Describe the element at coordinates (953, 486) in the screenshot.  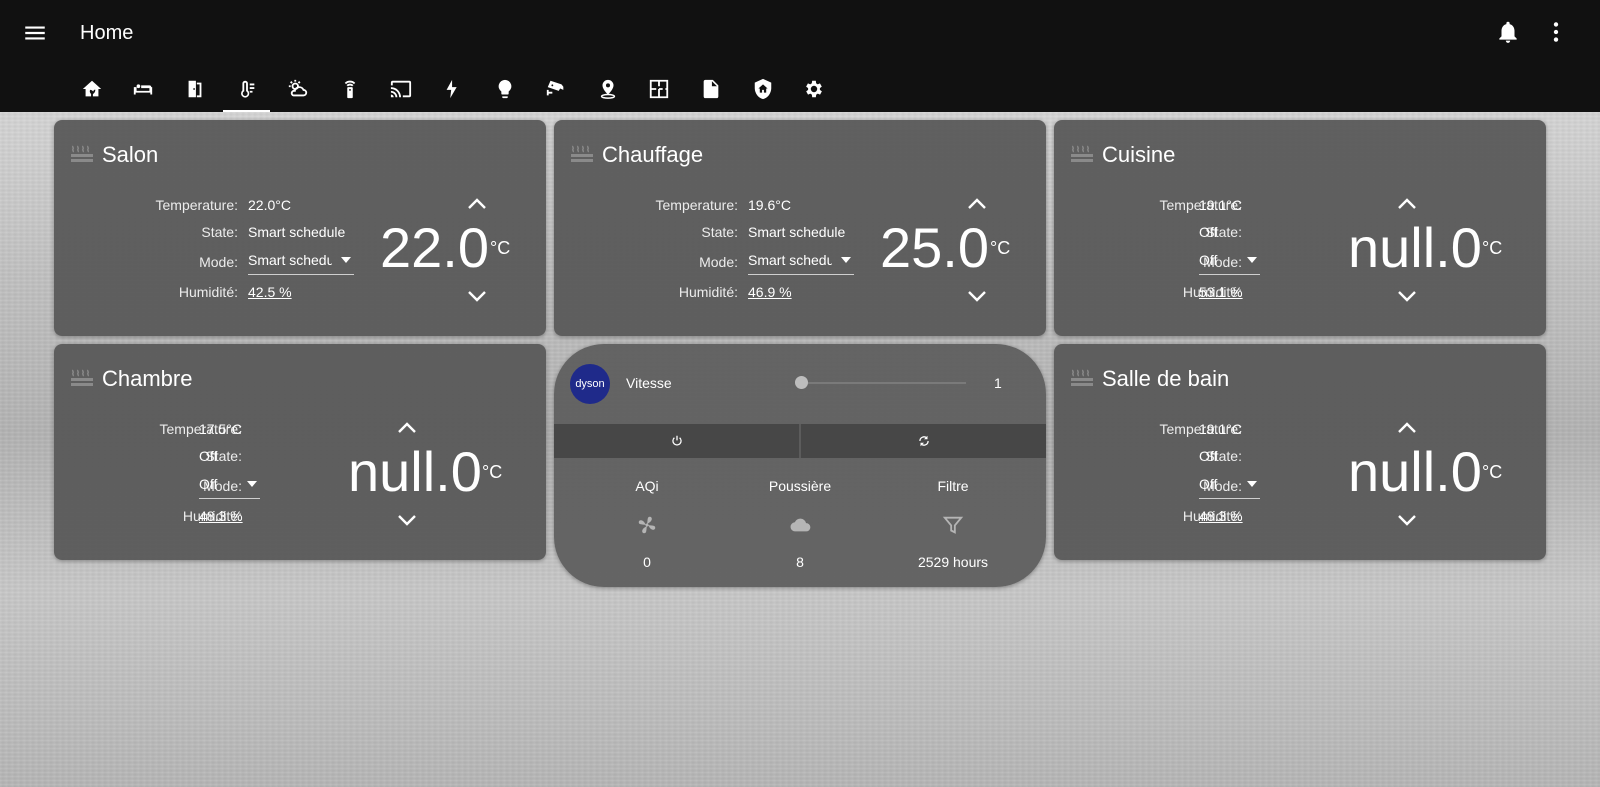
I see `filter-label: Filtre` at that location.